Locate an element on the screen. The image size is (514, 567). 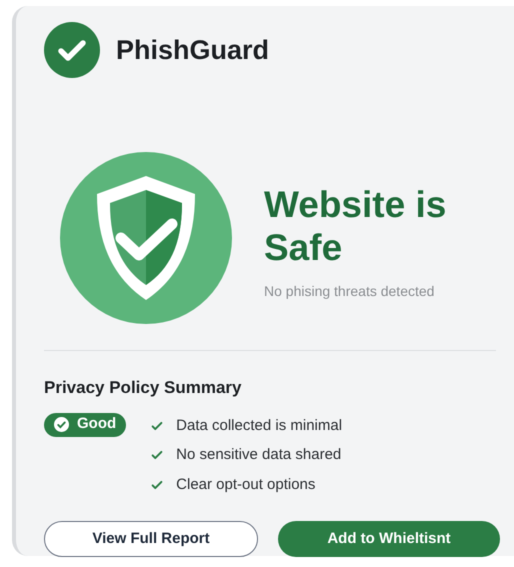
shield-check-icon is located at coordinates (146, 238).